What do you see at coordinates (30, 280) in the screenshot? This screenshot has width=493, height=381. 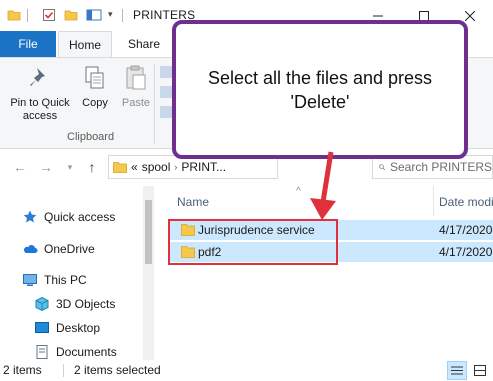 I see `computer-icon` at bounding box center [30, 280].